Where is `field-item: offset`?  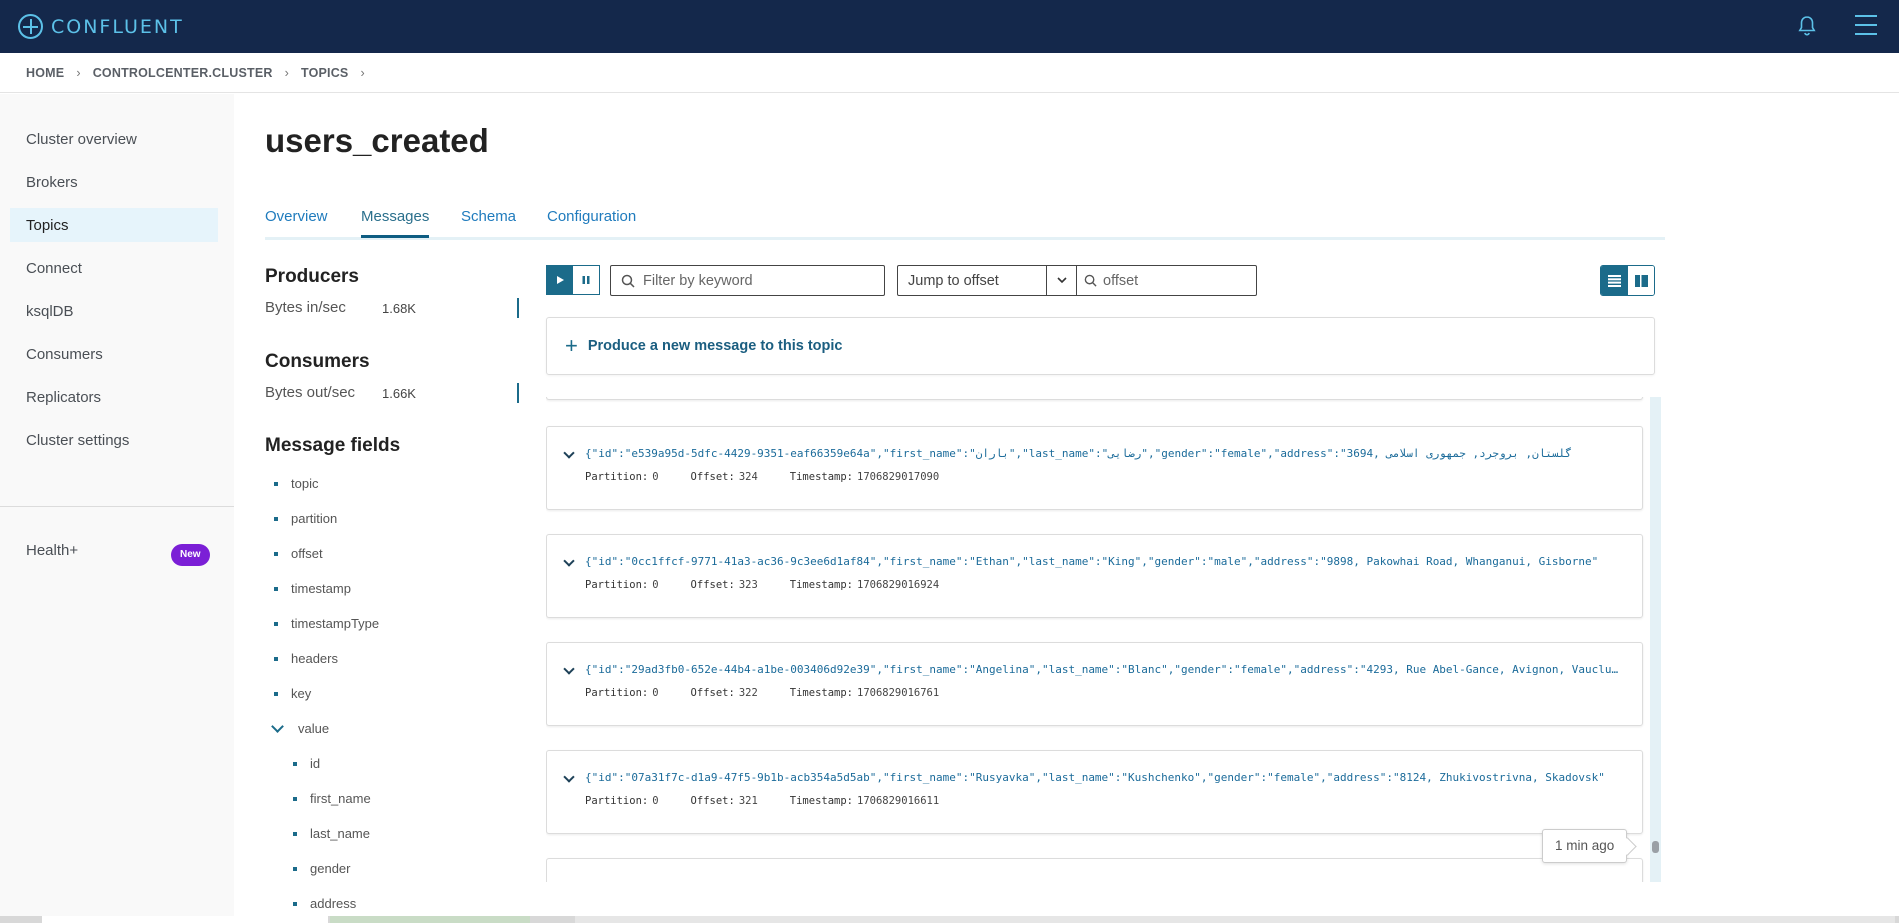 field-item: offset is located at coordinates (298, 553).